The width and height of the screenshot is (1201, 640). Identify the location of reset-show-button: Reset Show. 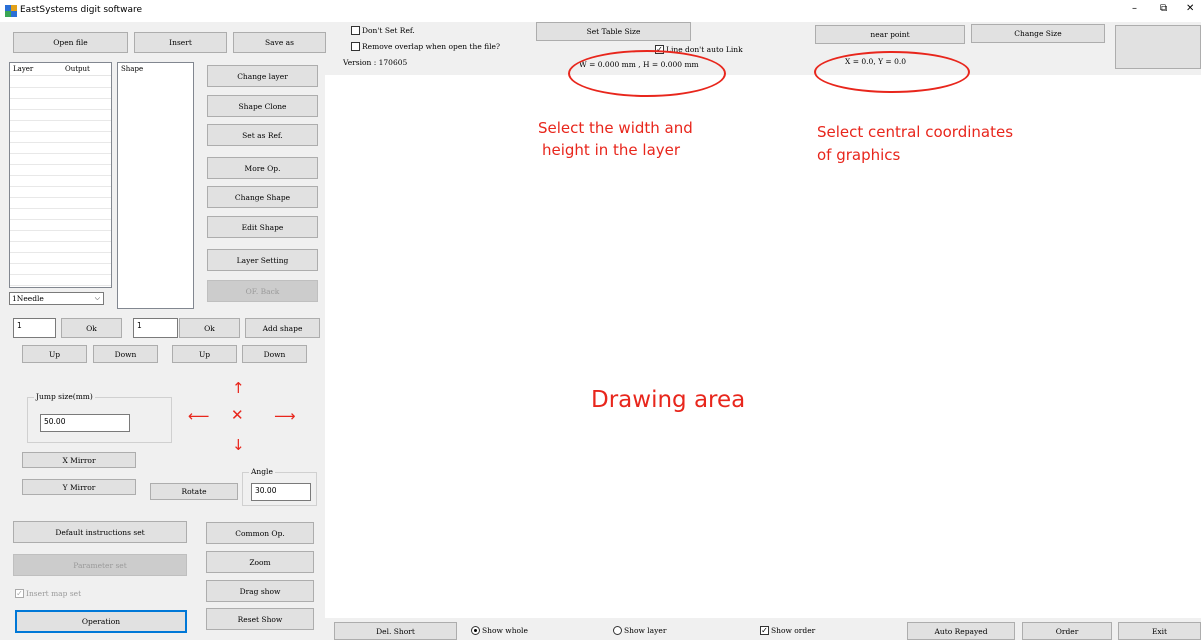
(260, 619).